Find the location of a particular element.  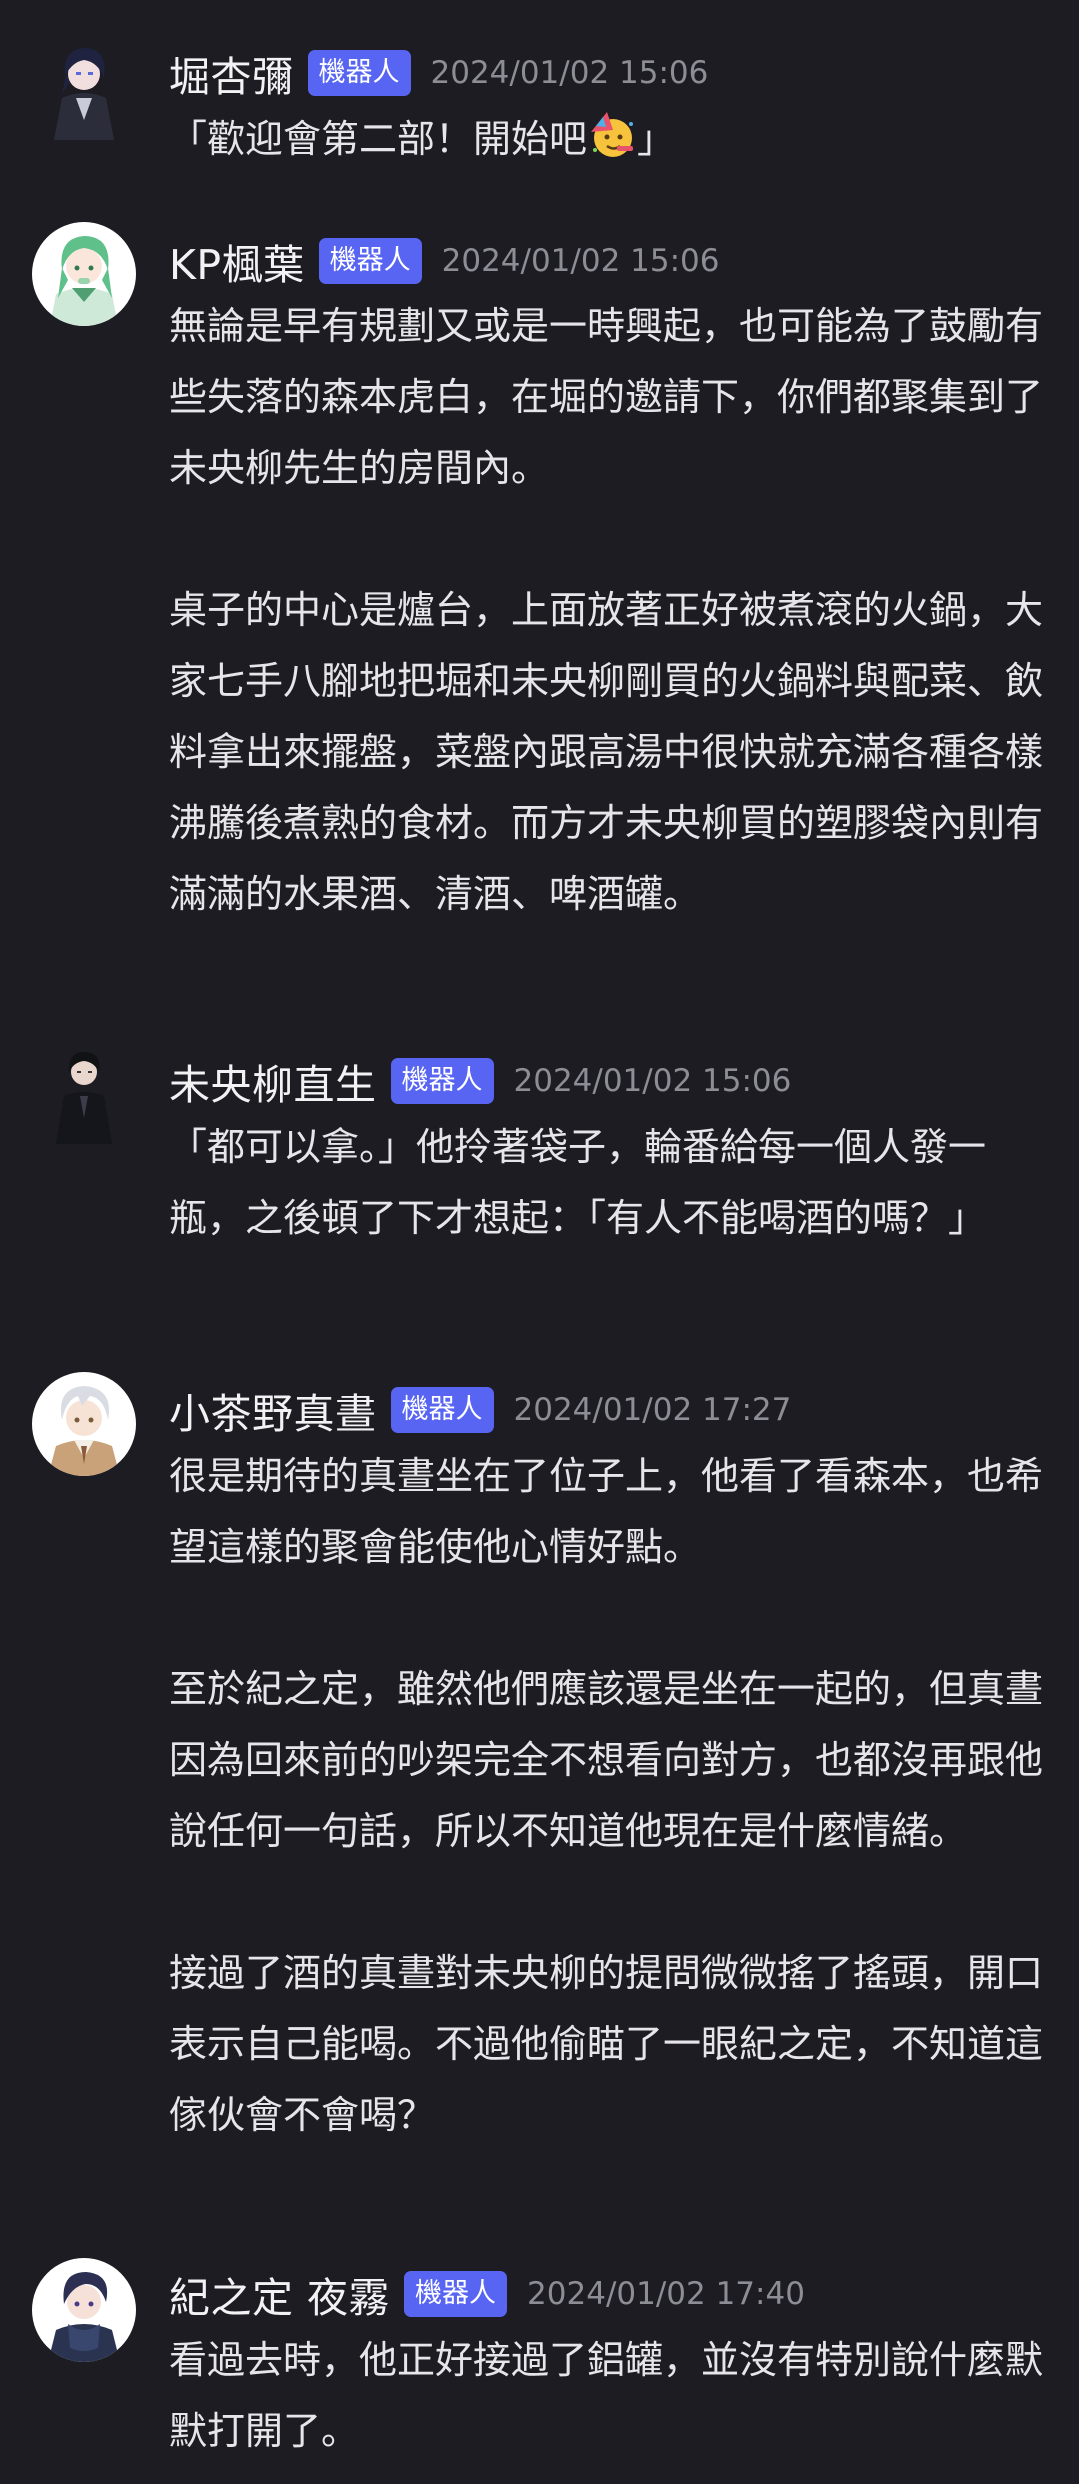

message-header: 紀之定 夜霧 機器人 2024/01/02 17:40 is located at coordinates (487, 2294).